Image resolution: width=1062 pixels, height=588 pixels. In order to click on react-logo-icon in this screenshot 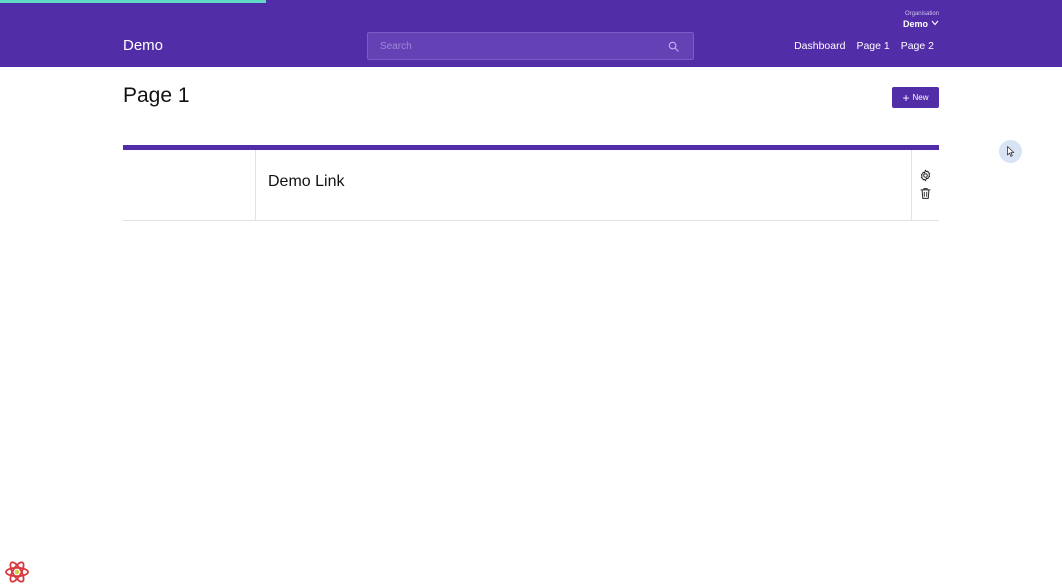, I will do `click(17, 572)`.